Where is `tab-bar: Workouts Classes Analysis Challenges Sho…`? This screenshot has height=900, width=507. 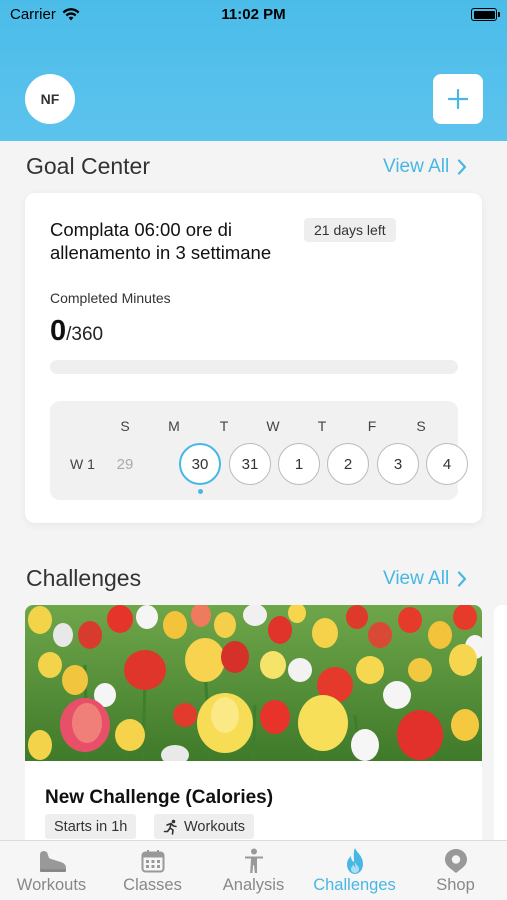
tab-bar: Workouts Classes Analysis Challenges Sho… is located at coordinates (253, 870).